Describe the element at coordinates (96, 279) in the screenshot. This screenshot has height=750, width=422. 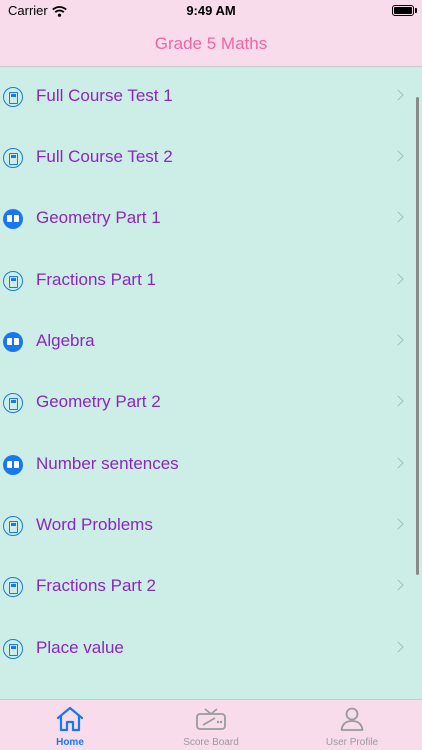
I see `list-item-label: Fractions Part 1` at that location.